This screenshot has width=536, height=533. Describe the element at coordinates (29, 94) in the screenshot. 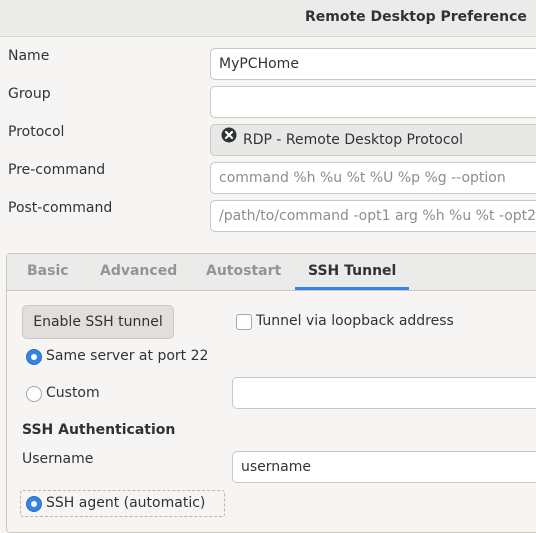

I see `group-label: Group` at that location.